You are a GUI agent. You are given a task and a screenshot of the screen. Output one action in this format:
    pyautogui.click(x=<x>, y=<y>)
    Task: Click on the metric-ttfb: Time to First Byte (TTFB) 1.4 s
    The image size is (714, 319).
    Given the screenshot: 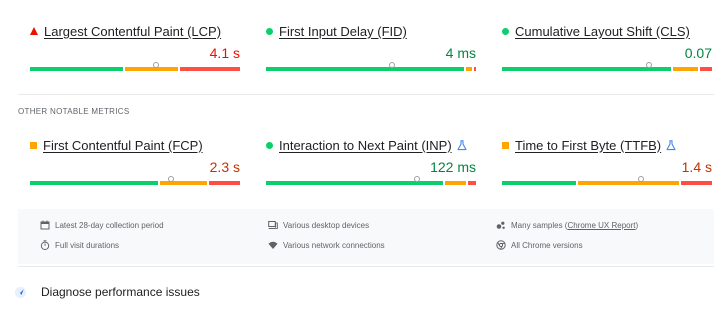 What is the action you would take?
    pyautogui.click(x=607, y=160)
    